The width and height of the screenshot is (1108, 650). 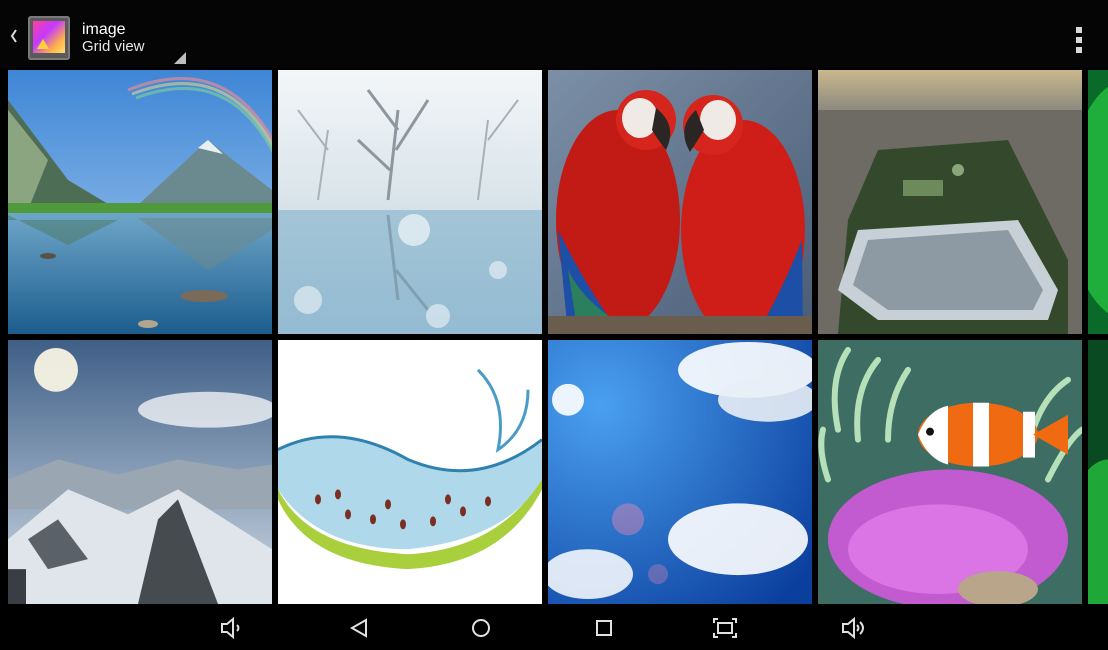 What do you see at coordinates (14, 36) in the screenshot?
I see `chevron-left-icon` at bounding box center [14, 36].